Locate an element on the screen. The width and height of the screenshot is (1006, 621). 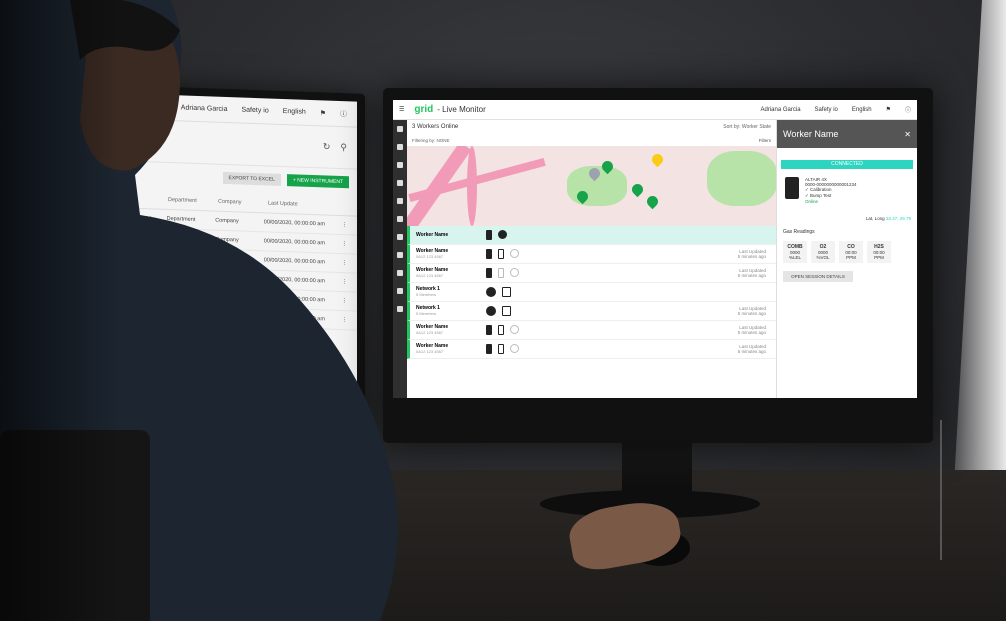
nav-reports-icon is located at coordinates (400, 165).